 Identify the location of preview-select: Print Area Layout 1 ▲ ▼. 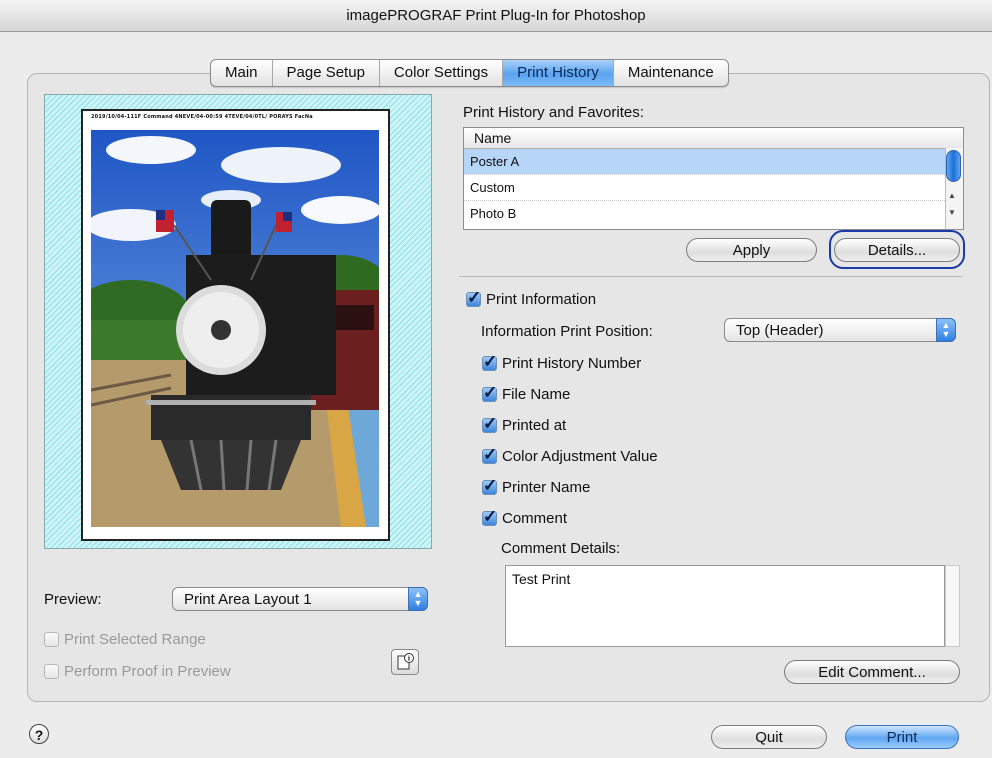
(300, 599).